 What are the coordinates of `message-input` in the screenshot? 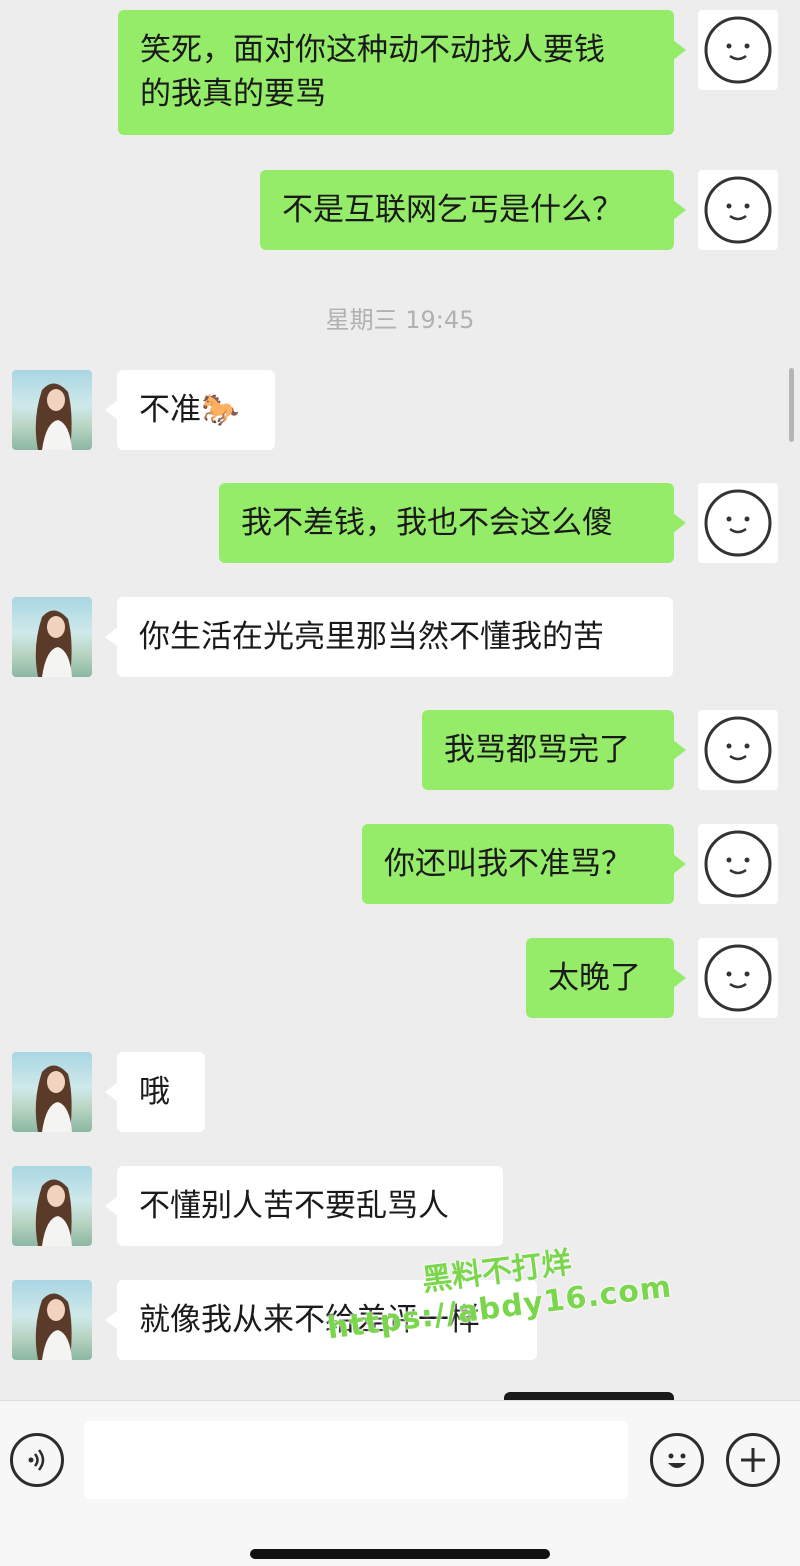 It's located at (356, 1460).